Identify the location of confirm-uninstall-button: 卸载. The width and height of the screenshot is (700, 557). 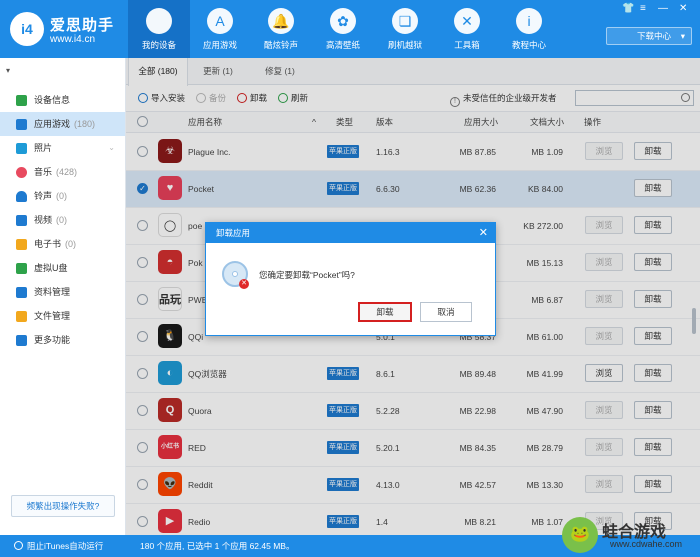
(385, 312).